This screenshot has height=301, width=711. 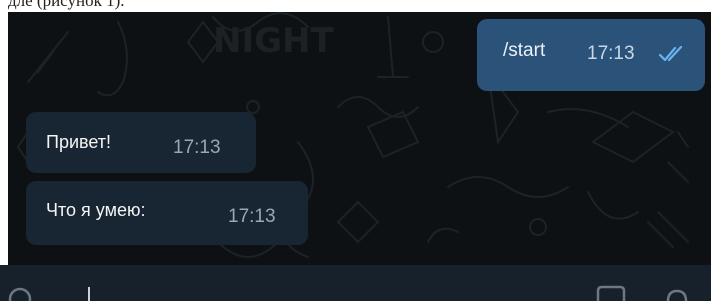 I want to click on mic-icon, so click(x=677, y=294).